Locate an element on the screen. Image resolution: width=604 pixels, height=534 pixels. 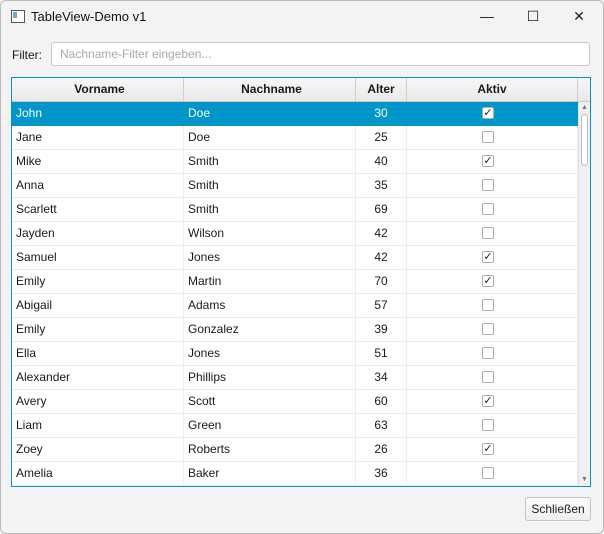
table-row: Amelia Baker 36 is located at coordinates (295, 474).